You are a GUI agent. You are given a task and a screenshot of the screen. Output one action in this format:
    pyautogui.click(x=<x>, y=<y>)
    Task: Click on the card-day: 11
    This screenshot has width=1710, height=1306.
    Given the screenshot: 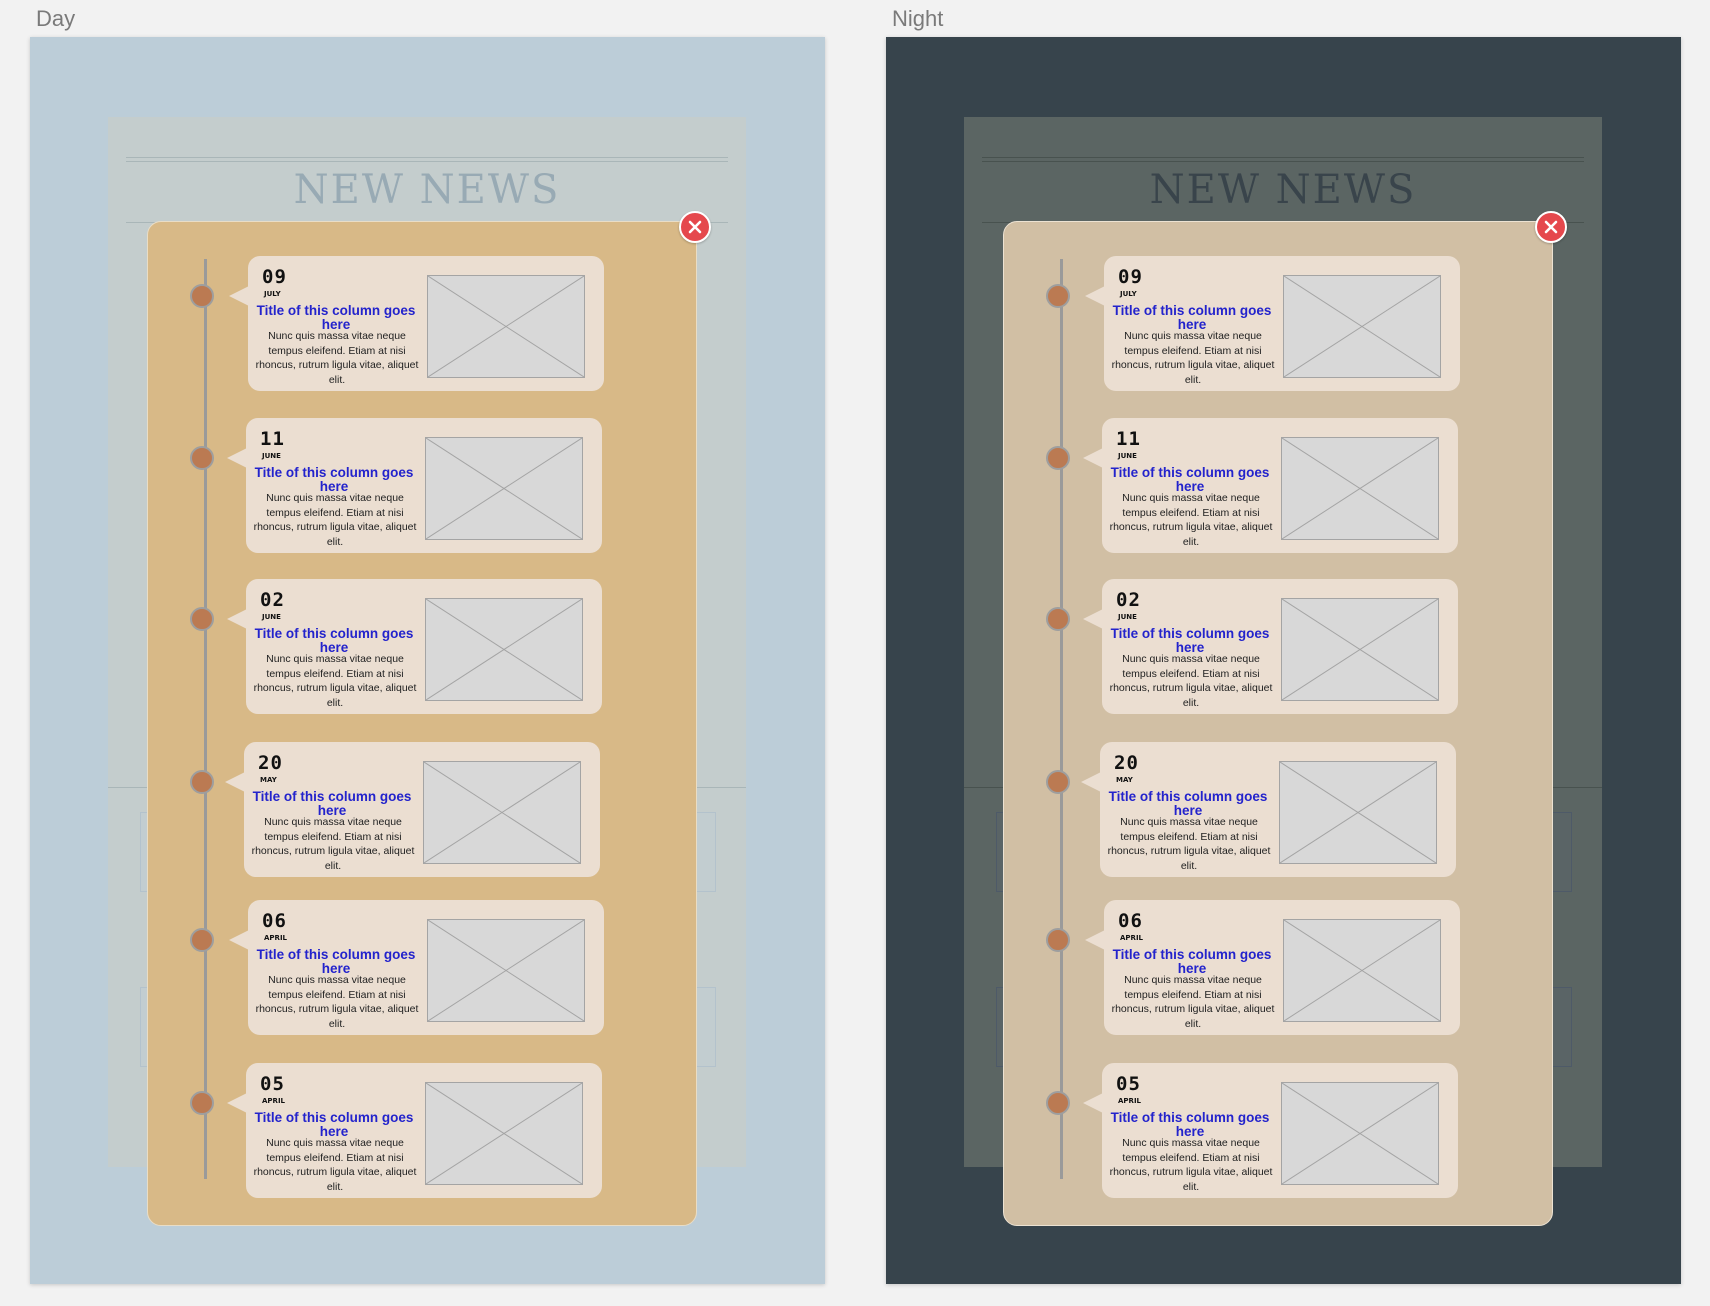 What is the action you would take?
    pyautogui.click(x=272, y=439)
    